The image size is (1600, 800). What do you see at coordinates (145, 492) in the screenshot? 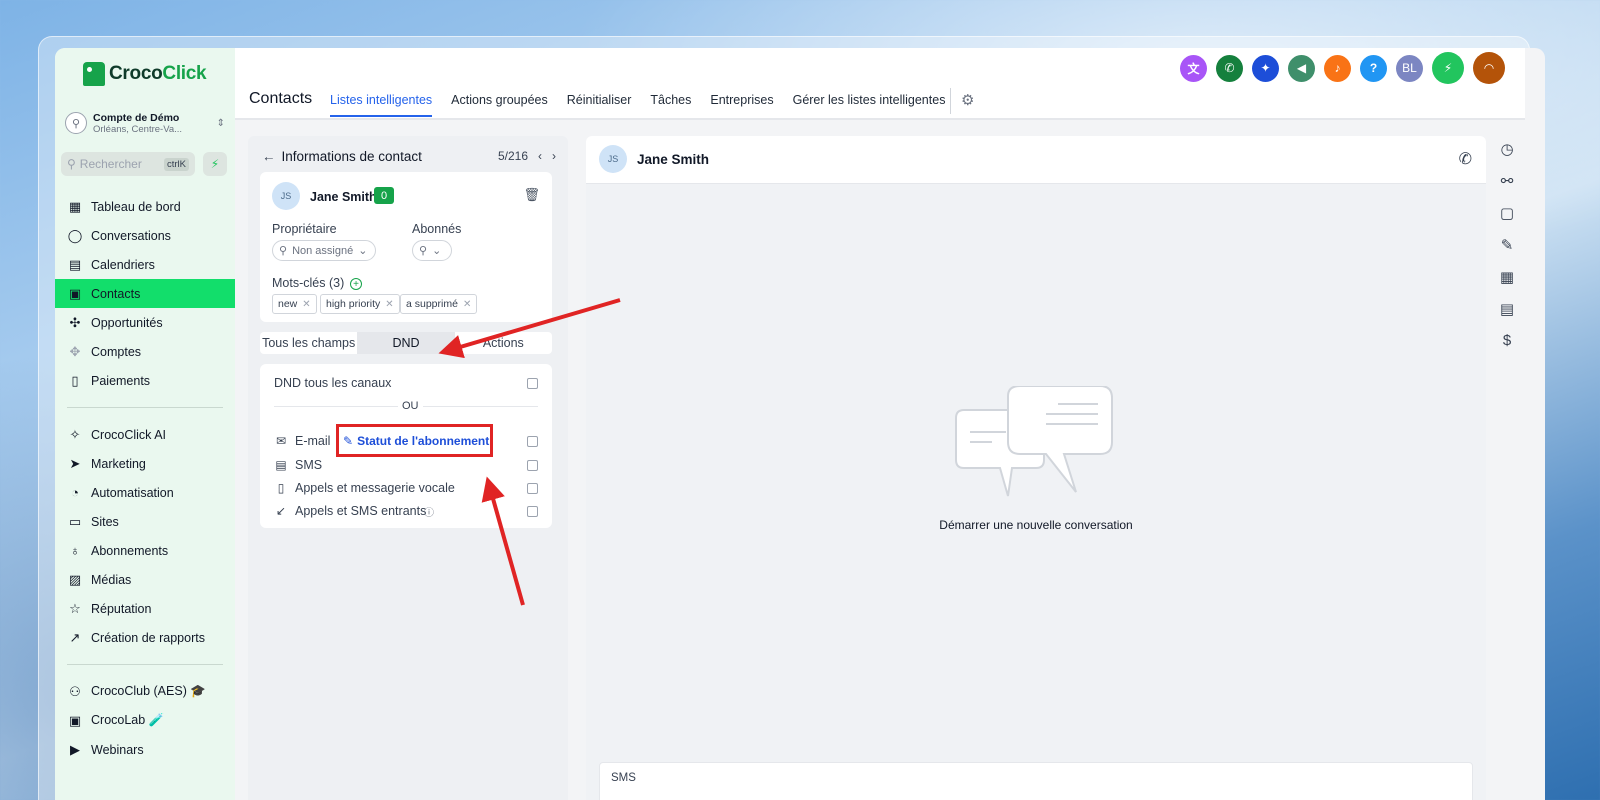
I see `sidebar-item-automation: ◔ Automatisation` at bounding box center [145, 492].